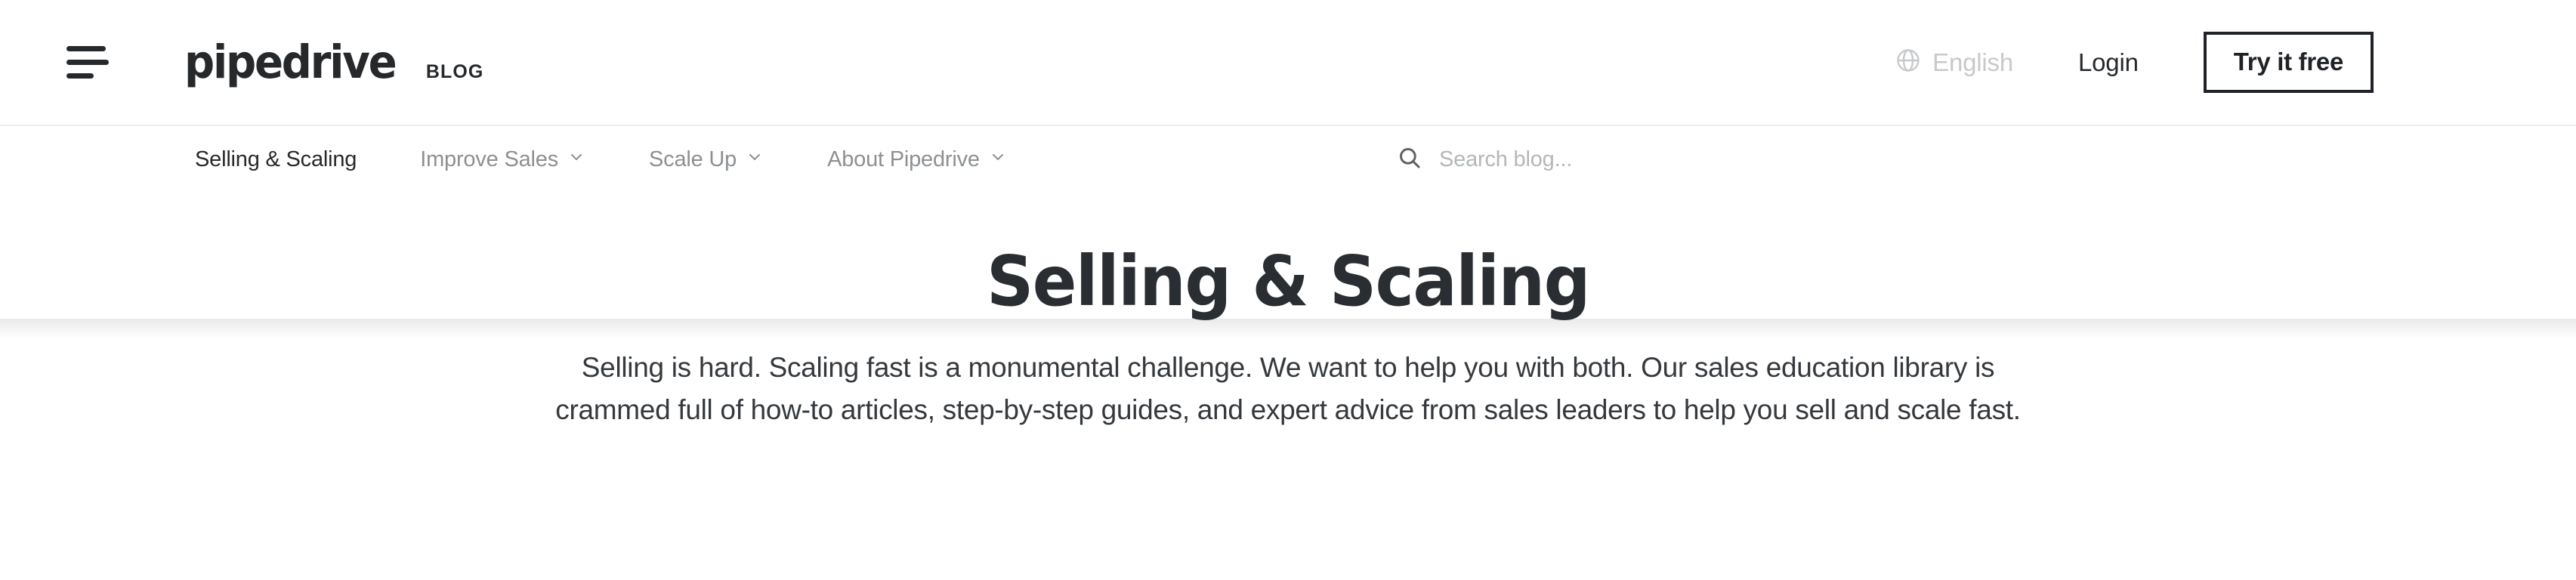  I want to click on nav-item-about-pipedrive: About Pipedrive, so click(917, 159).